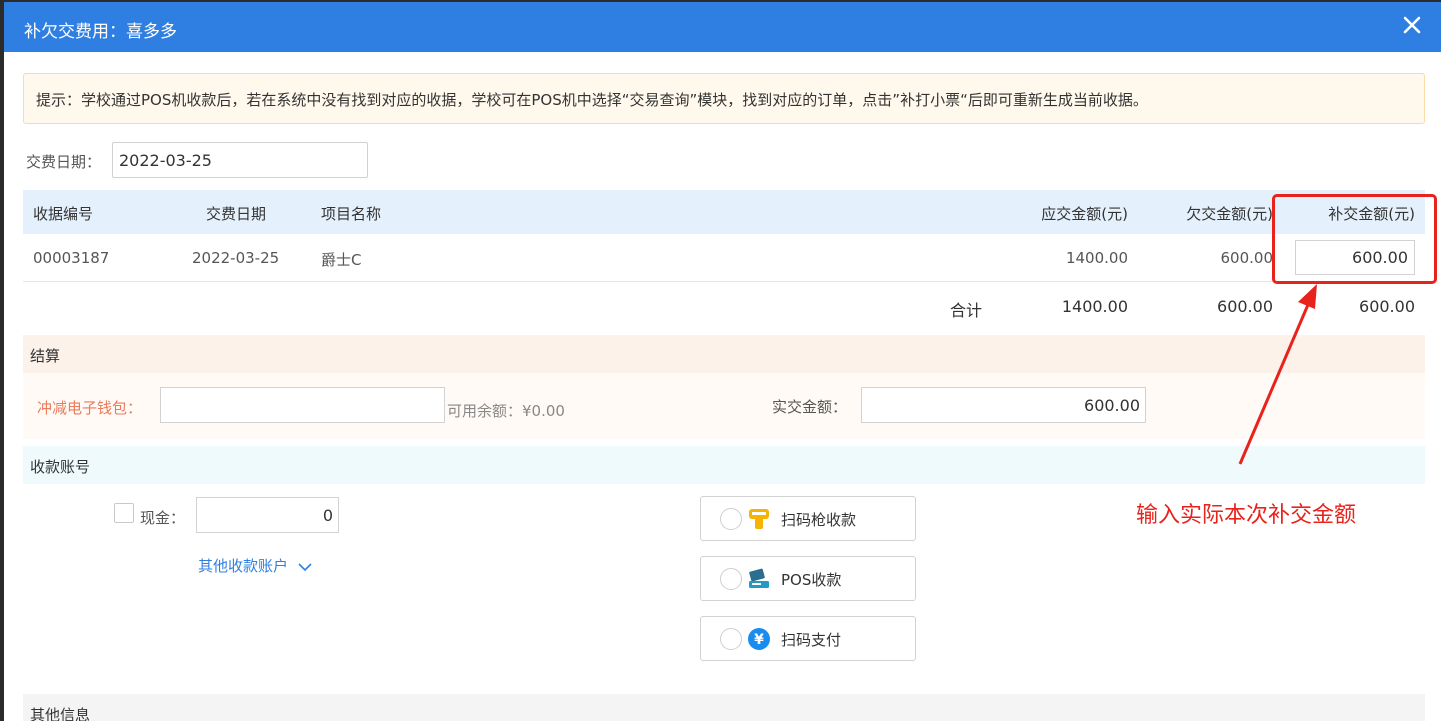 Image resolution: width=1441 pixels, height=721 pixels. Describe the element at coordinates (811, 580) in the screenshot. I see `pos-label: POS收款` at that location.